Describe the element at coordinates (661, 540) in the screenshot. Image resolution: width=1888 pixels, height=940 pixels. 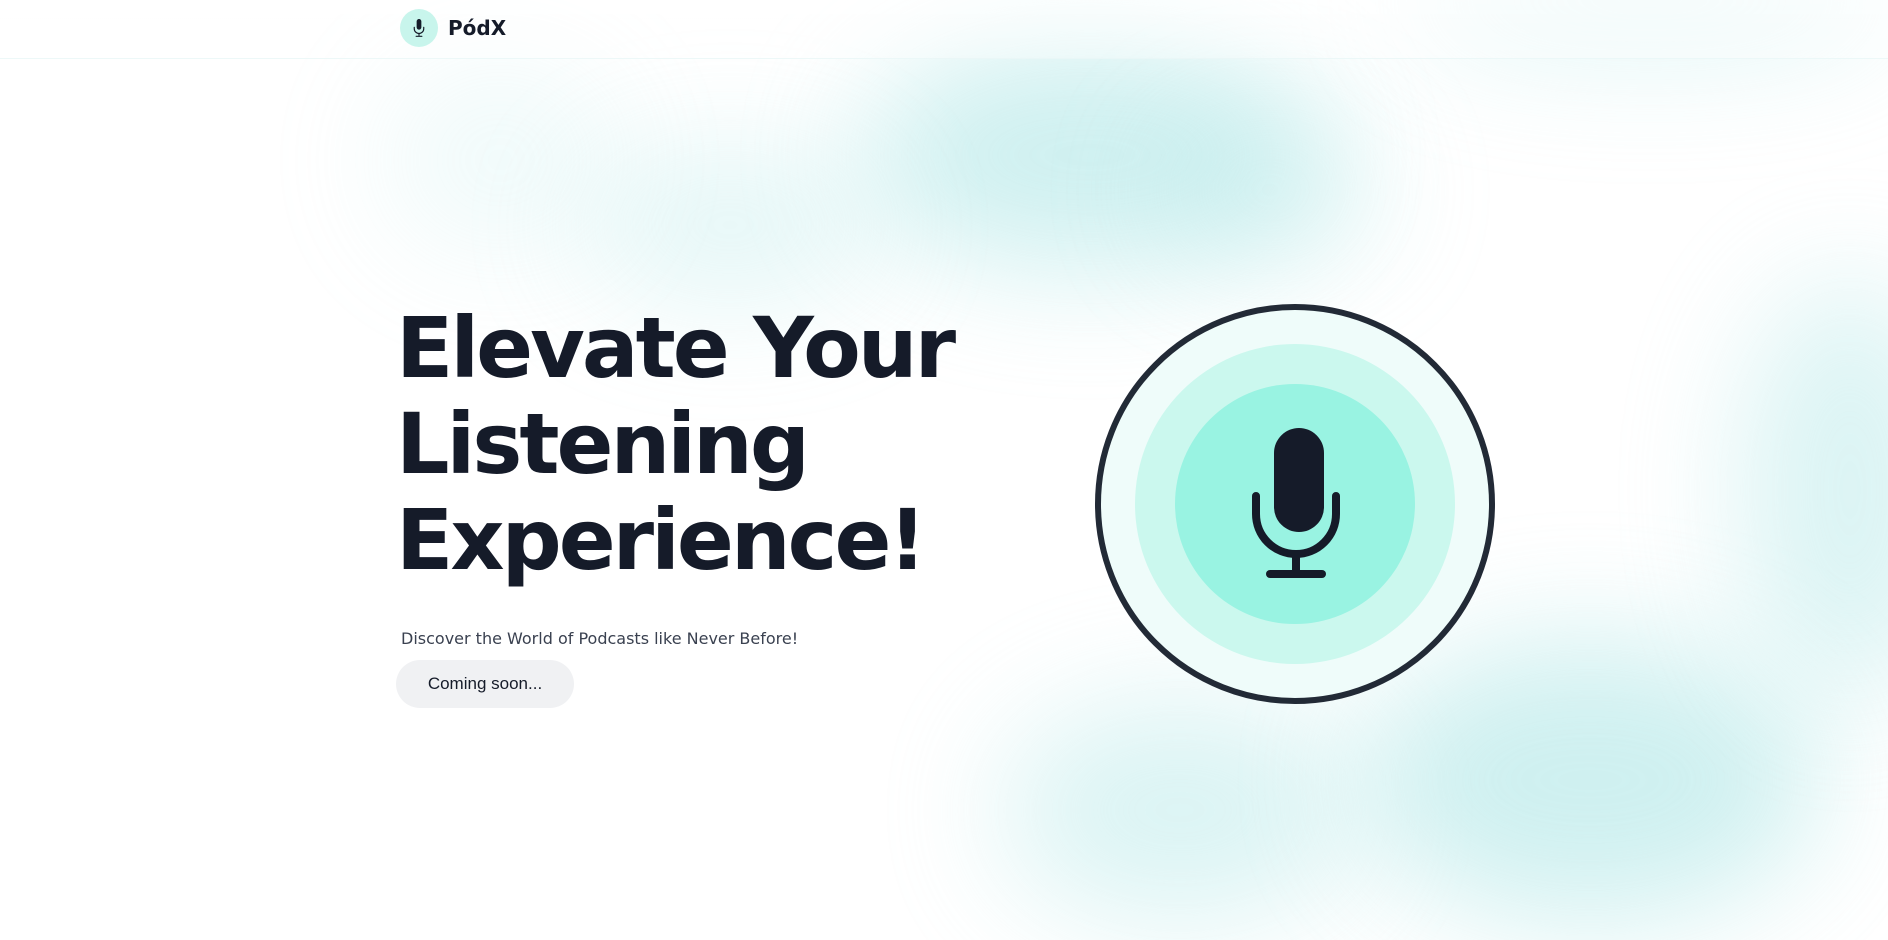
I see `hero-title-line: Experience!` at that location.